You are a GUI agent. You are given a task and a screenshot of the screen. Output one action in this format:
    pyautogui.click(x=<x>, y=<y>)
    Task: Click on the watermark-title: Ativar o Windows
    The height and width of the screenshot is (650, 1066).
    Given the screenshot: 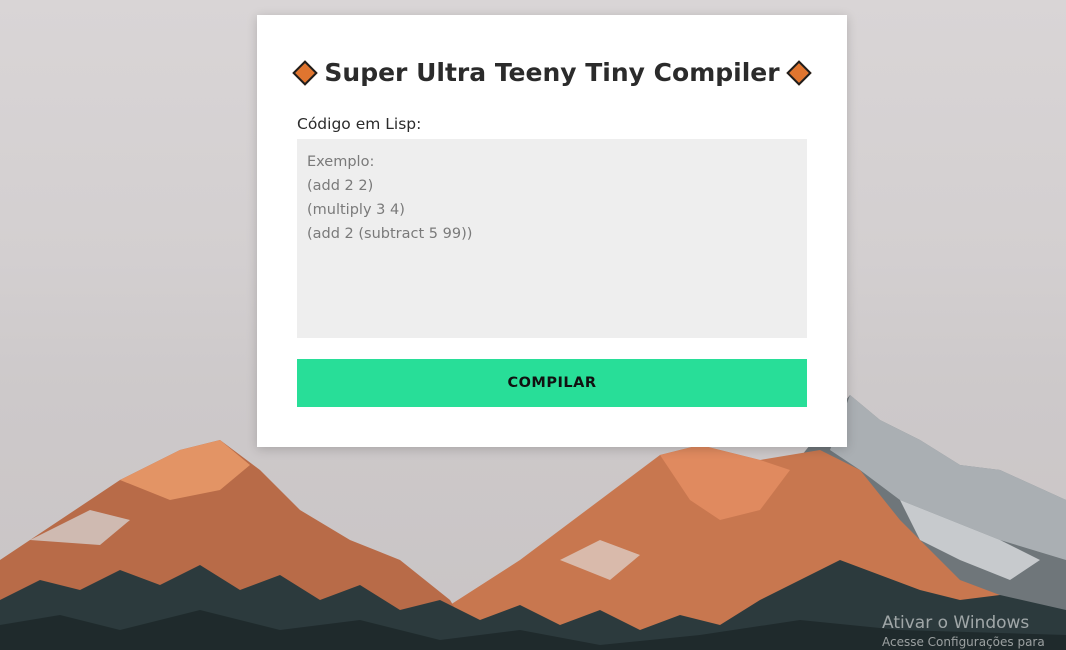 What is the action you would take?
    pyautogui.click(x=956, y=623)
    